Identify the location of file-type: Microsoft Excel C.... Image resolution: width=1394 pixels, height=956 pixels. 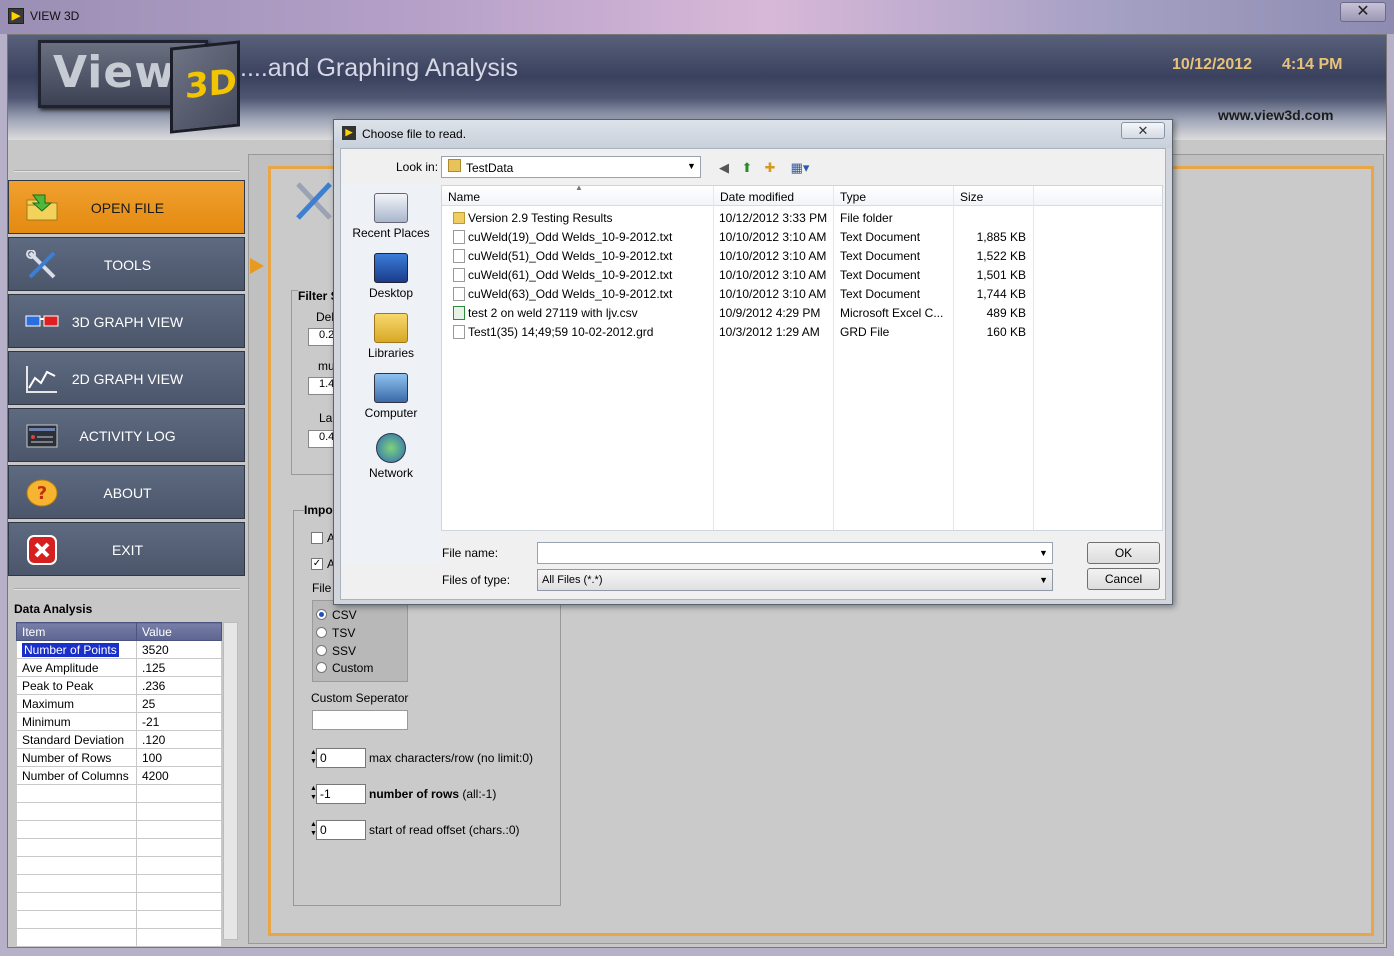
(892, 313).